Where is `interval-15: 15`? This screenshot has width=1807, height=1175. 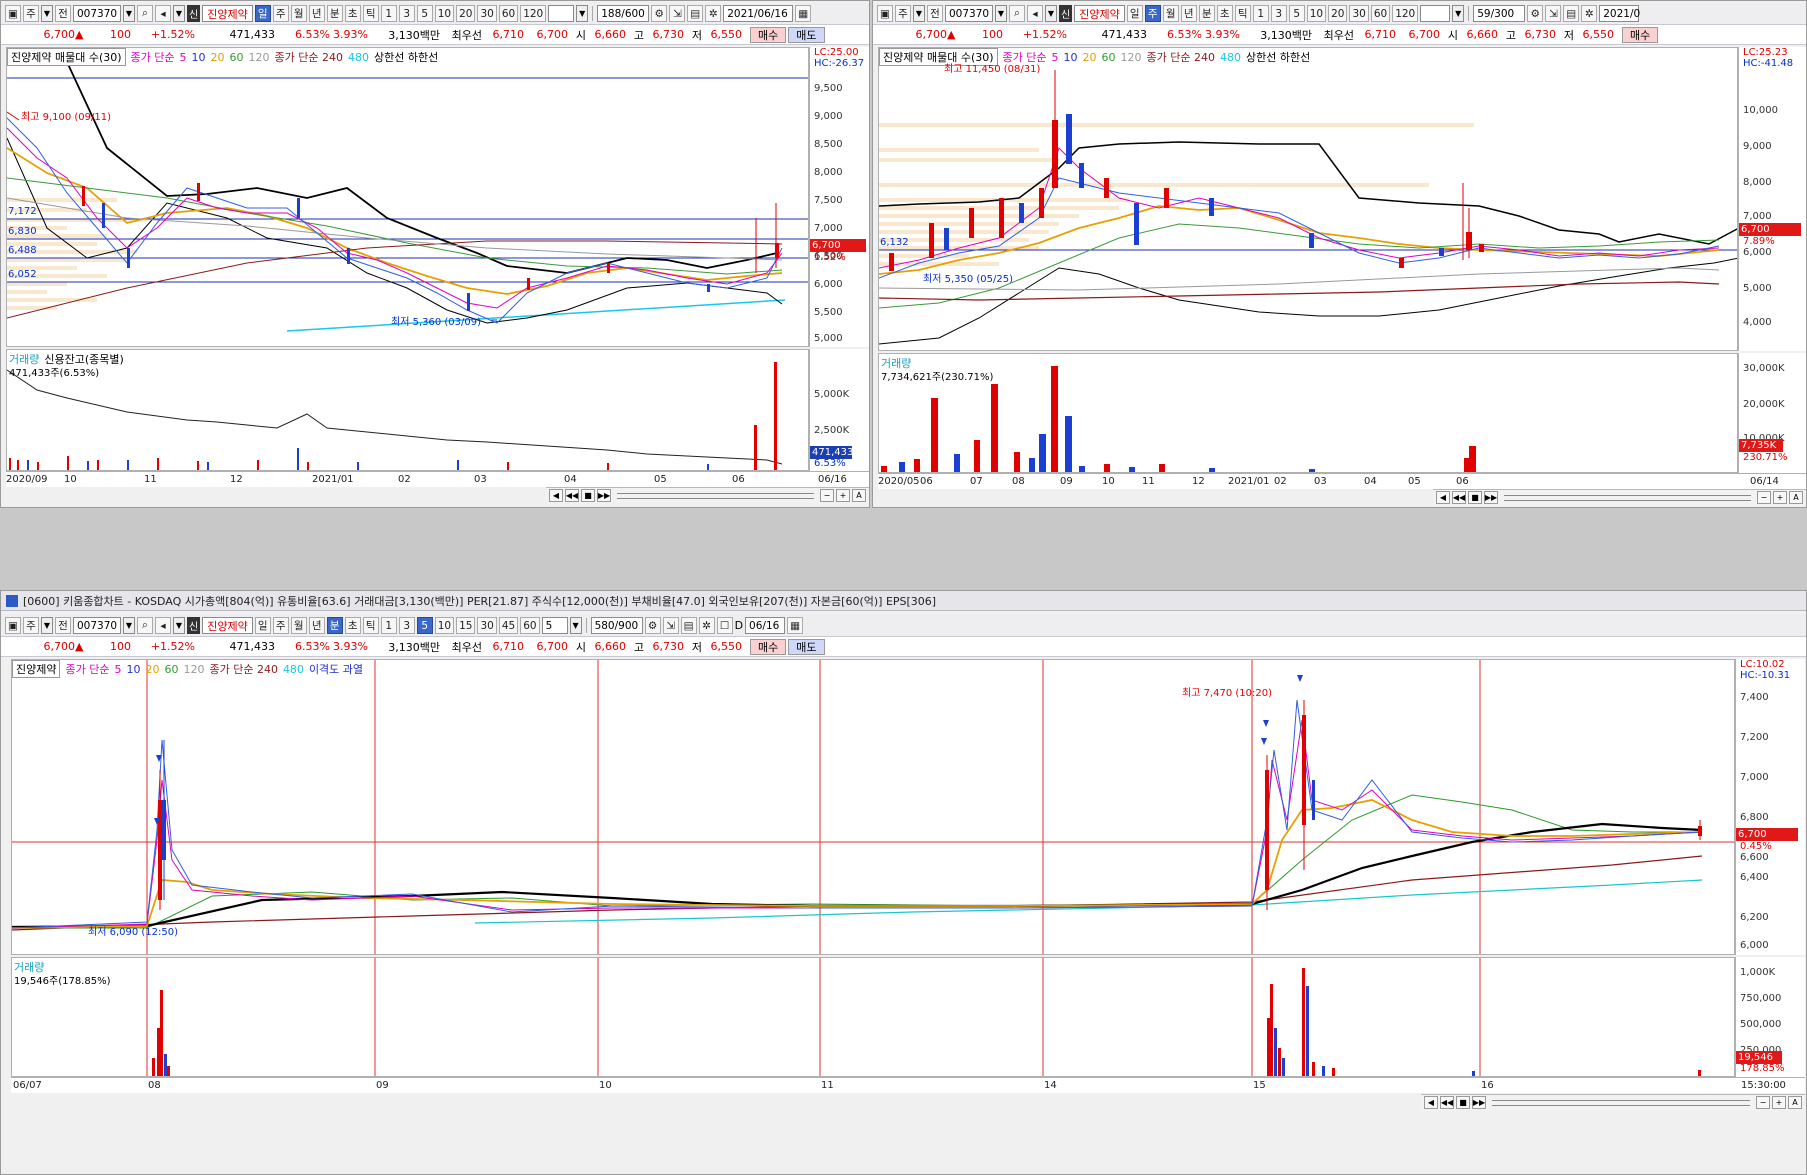 interval-15: 15 is located at coordinates (466, 625).